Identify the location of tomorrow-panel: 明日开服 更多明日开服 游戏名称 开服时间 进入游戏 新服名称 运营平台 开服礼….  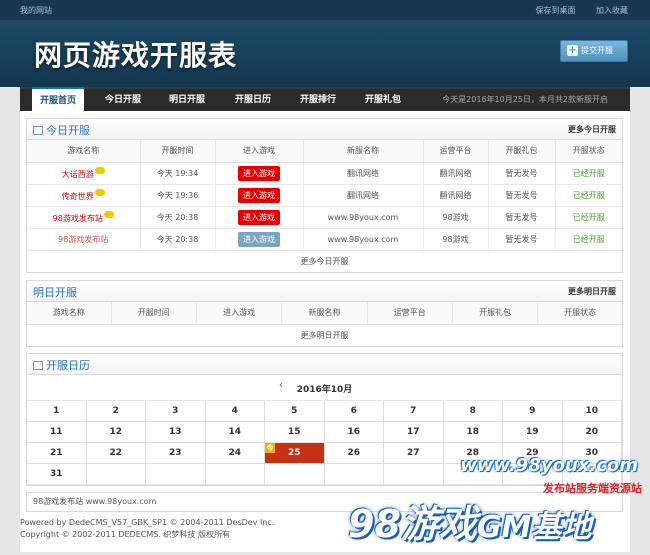
(324, 313).